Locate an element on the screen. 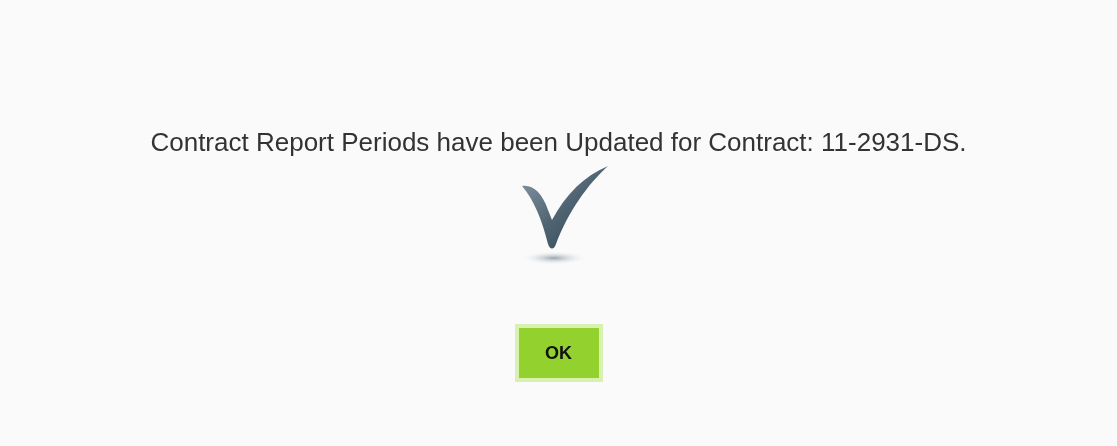  success-message: Contract Report Periods have been Updated for Contract: 11-2931-DS. is located at coordinates (558, 142).